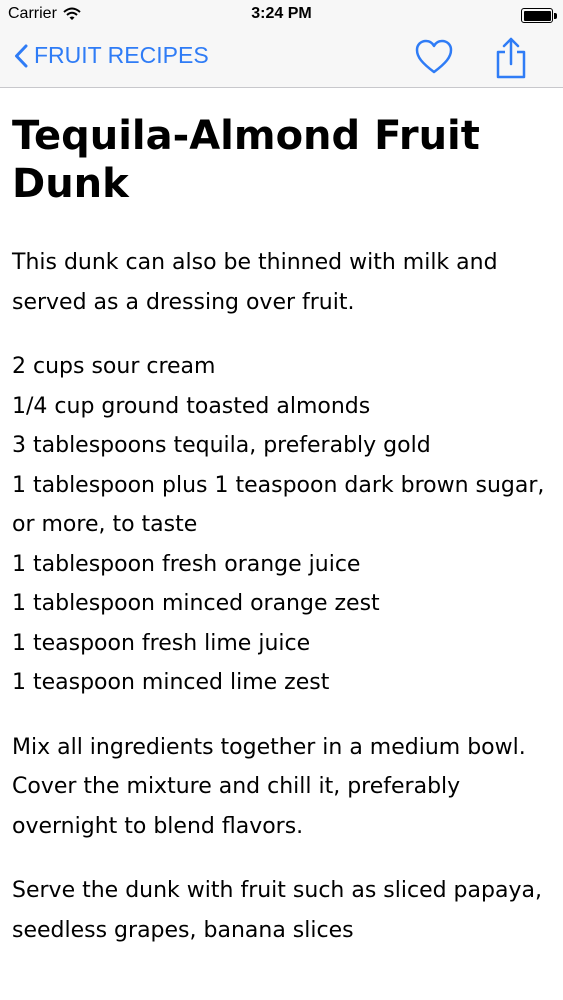 This screenshot has height=1000, width=563. Describe the element at coordinates (196, 603) in the screenshot. I see `ingredient-item: 1 tablespoon minced orange zest` at that location.